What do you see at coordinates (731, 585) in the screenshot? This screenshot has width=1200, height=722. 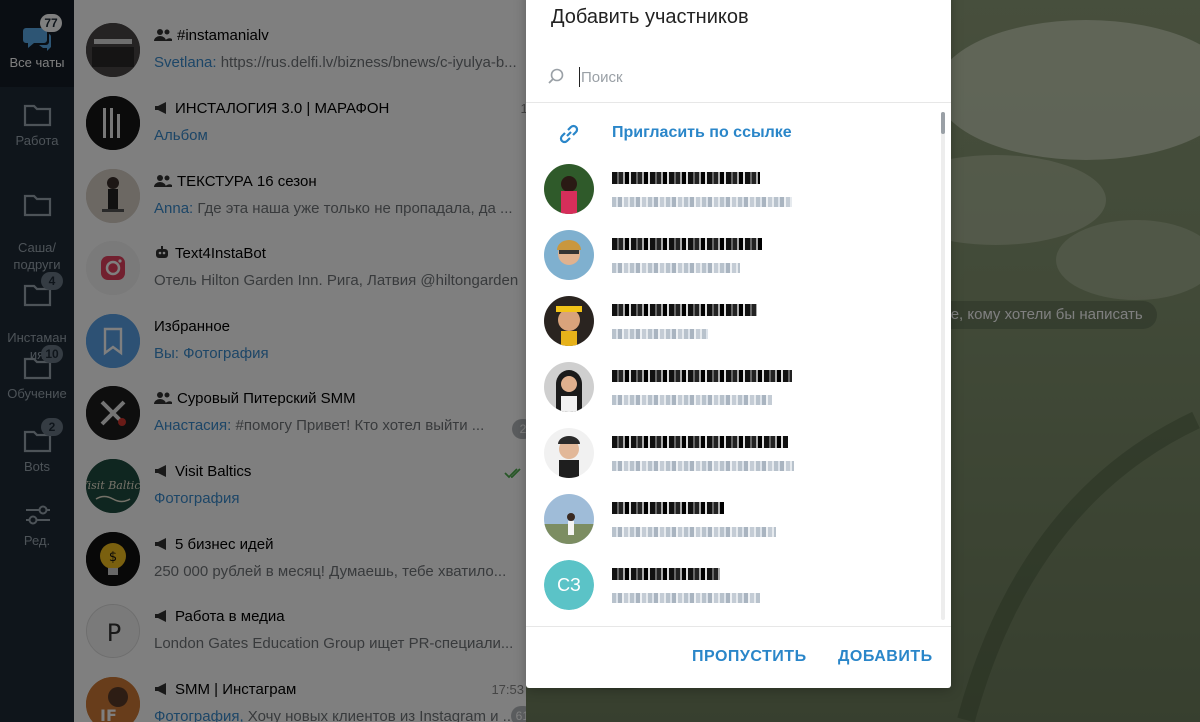 I see `contact-item: СЗ` at bounding box center [731, 585].